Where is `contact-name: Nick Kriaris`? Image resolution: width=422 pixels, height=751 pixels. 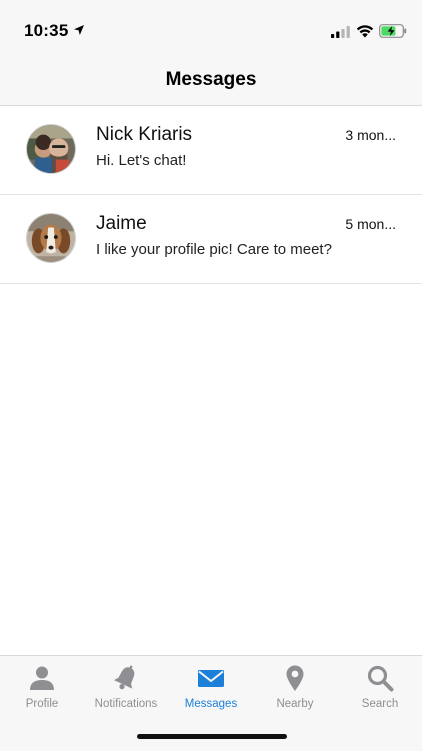
contact-name: Nick Kriaris is located at coordinates (144, 134).